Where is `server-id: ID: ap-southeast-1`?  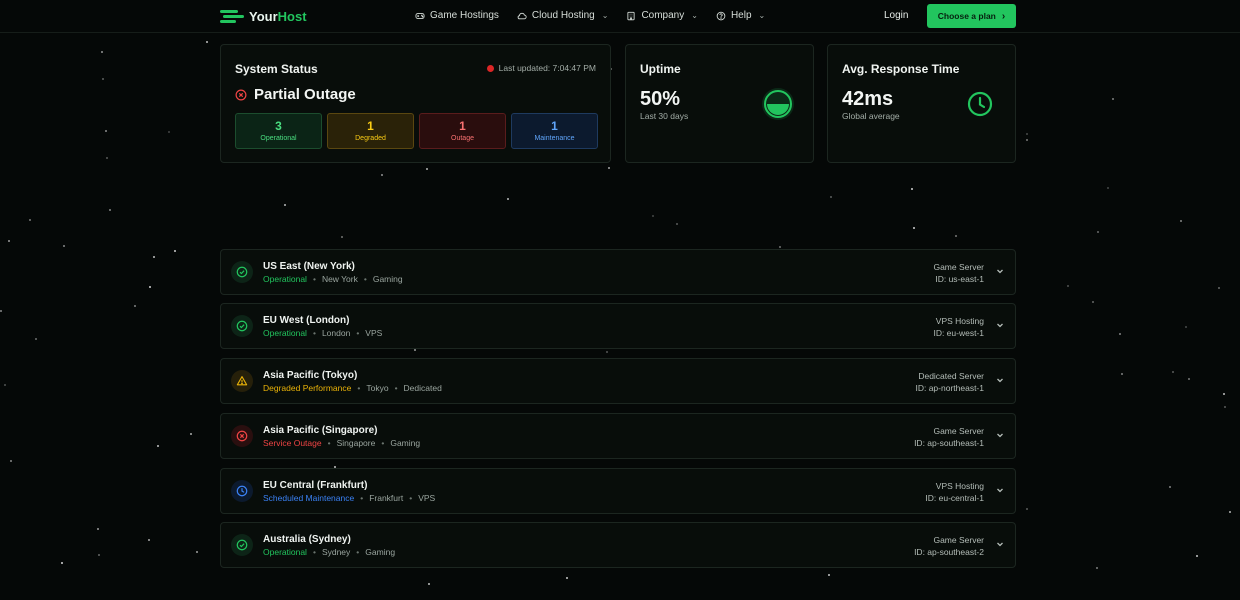
server-id: ID: ap-southeast-1 is located at coordinates (949, 443).